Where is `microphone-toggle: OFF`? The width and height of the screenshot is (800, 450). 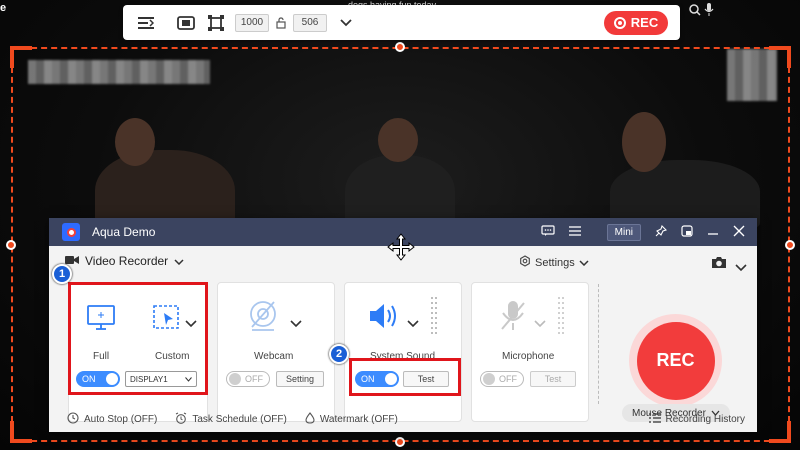 microphone-toggle: OFF is located at coordinates (502, 379).